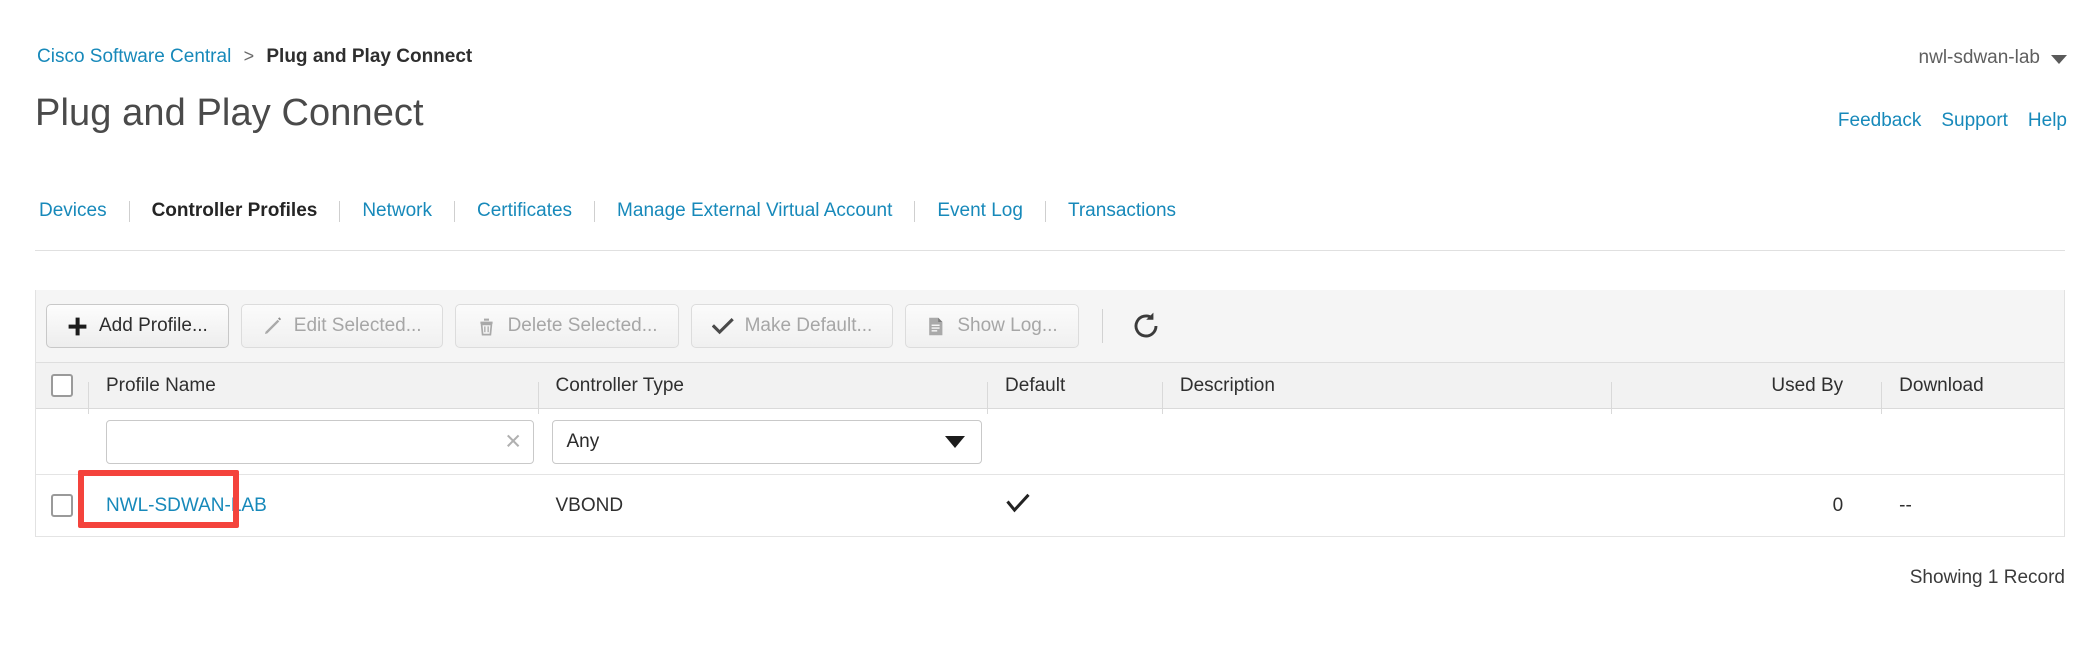 Image resolution: width=2100 pixels, height=649 pixels. Describe the element at coordinates (229, 113) in the screenshot. I see `page-title: Plug and Play Connect` at that location.